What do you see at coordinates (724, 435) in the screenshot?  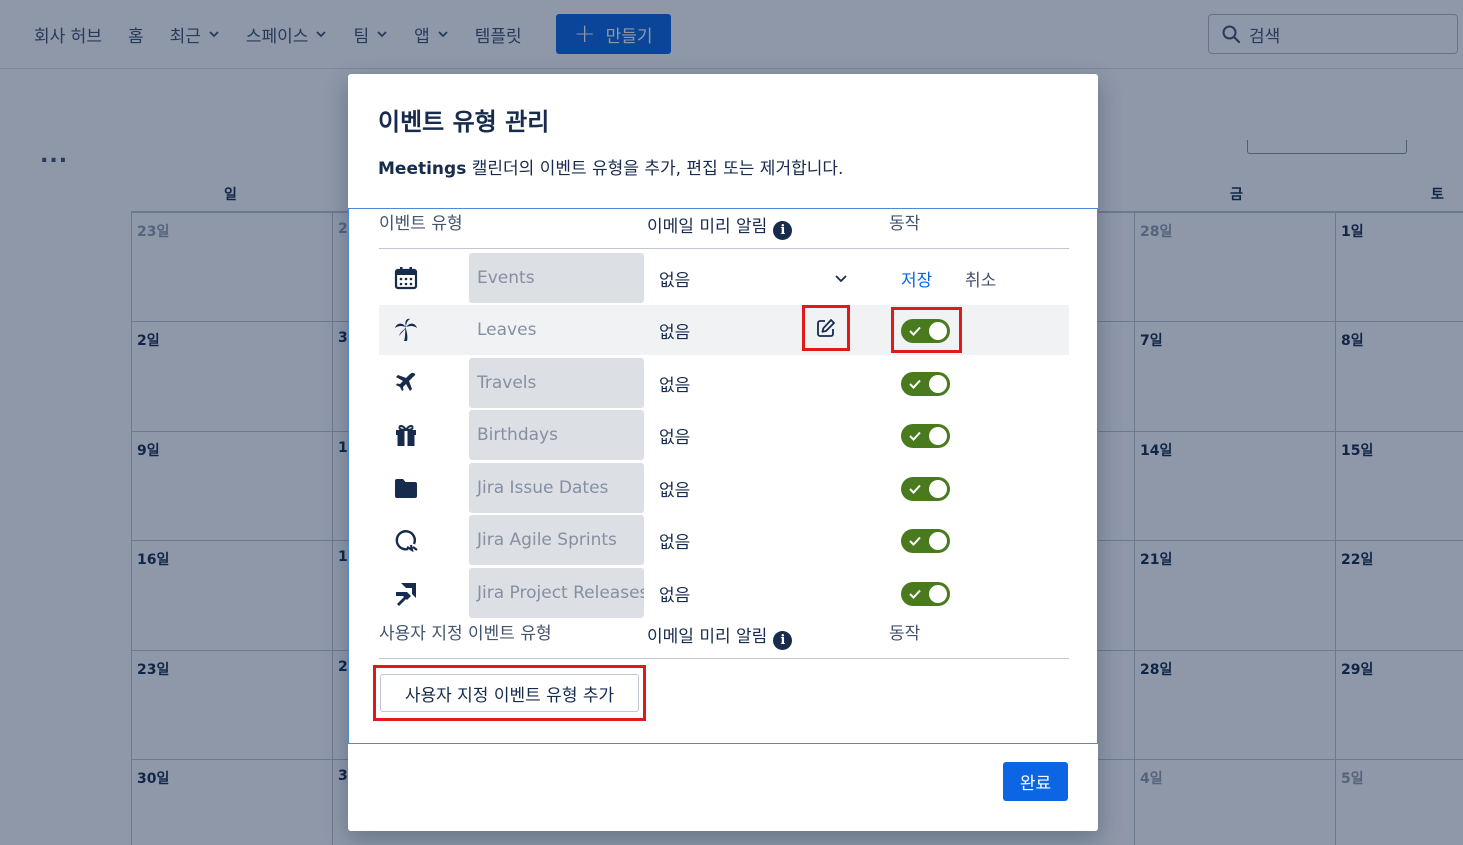 I see `event-type-row-birthdays: Birthdays 없음` at bounding box center [724, 435].